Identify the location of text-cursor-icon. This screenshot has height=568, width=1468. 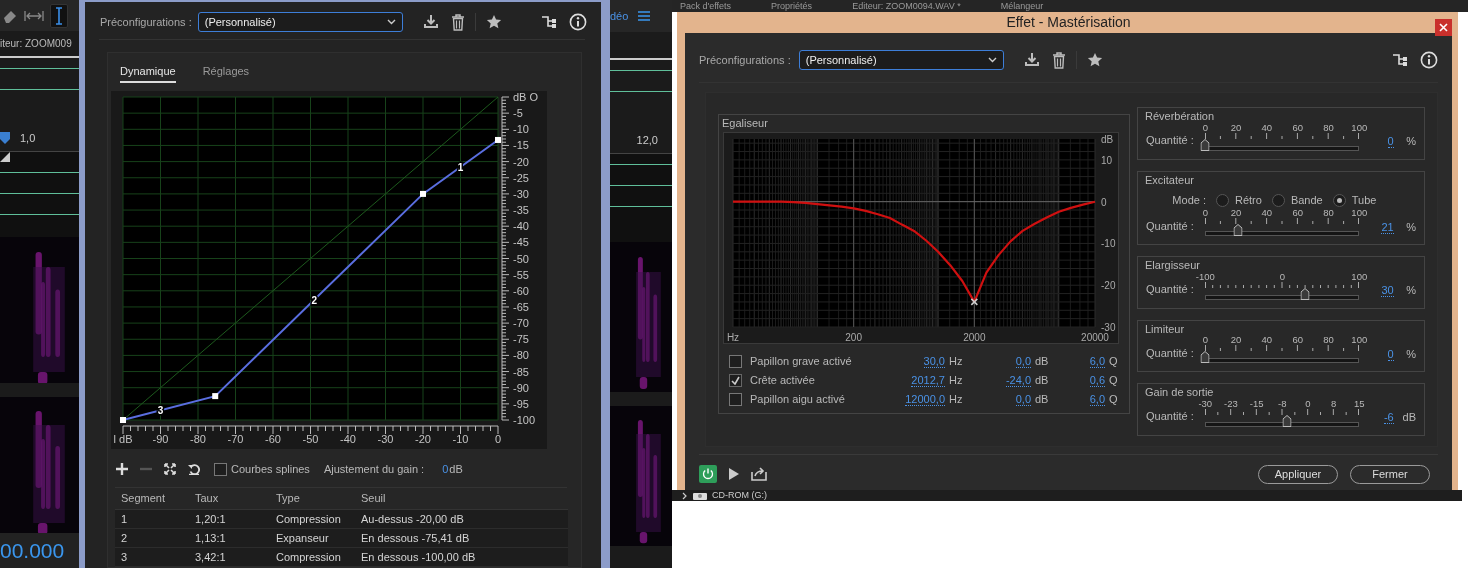
(59, 15).